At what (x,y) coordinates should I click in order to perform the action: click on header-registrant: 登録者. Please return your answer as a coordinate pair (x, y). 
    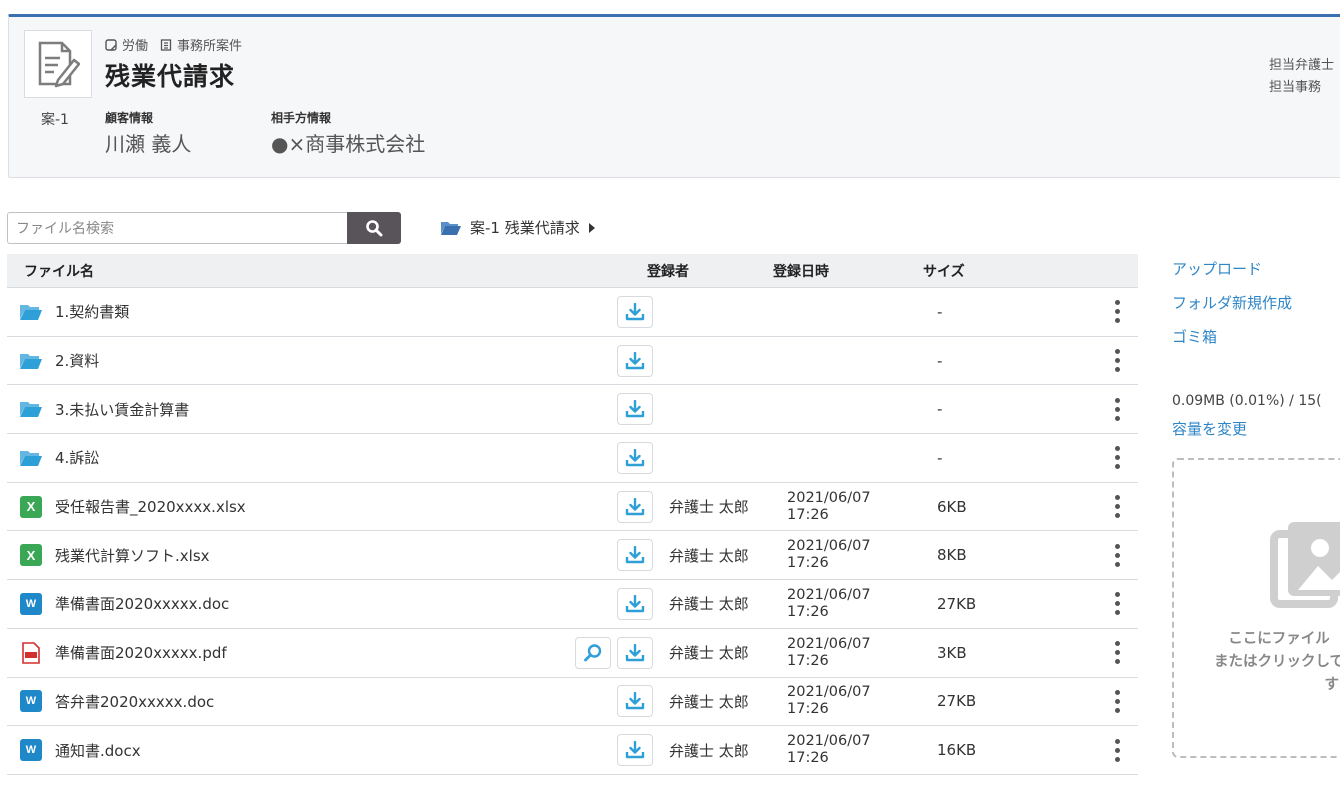
    Looking at the image, I should click on (710, 271).